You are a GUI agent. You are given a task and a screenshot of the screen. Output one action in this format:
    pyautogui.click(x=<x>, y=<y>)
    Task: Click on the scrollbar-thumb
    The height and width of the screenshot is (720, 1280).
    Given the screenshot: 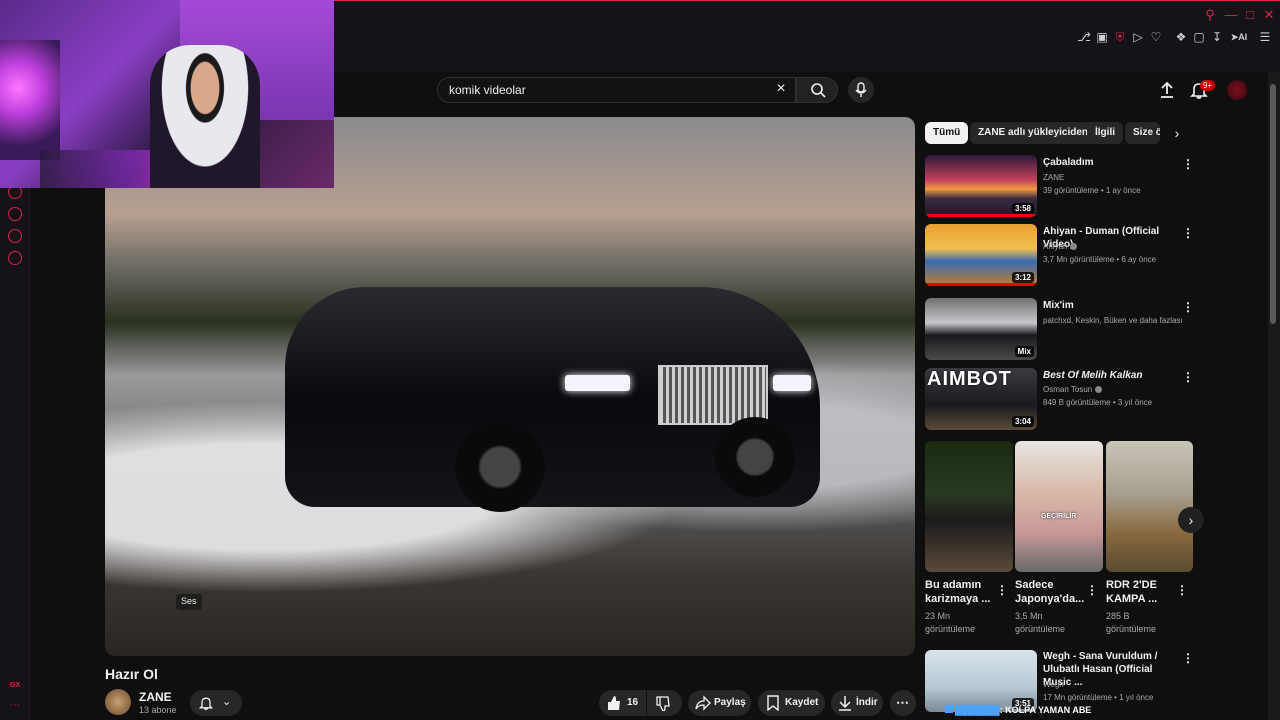 What is the action you would take?
    pyautogui.click(x=1273, y=204)
    